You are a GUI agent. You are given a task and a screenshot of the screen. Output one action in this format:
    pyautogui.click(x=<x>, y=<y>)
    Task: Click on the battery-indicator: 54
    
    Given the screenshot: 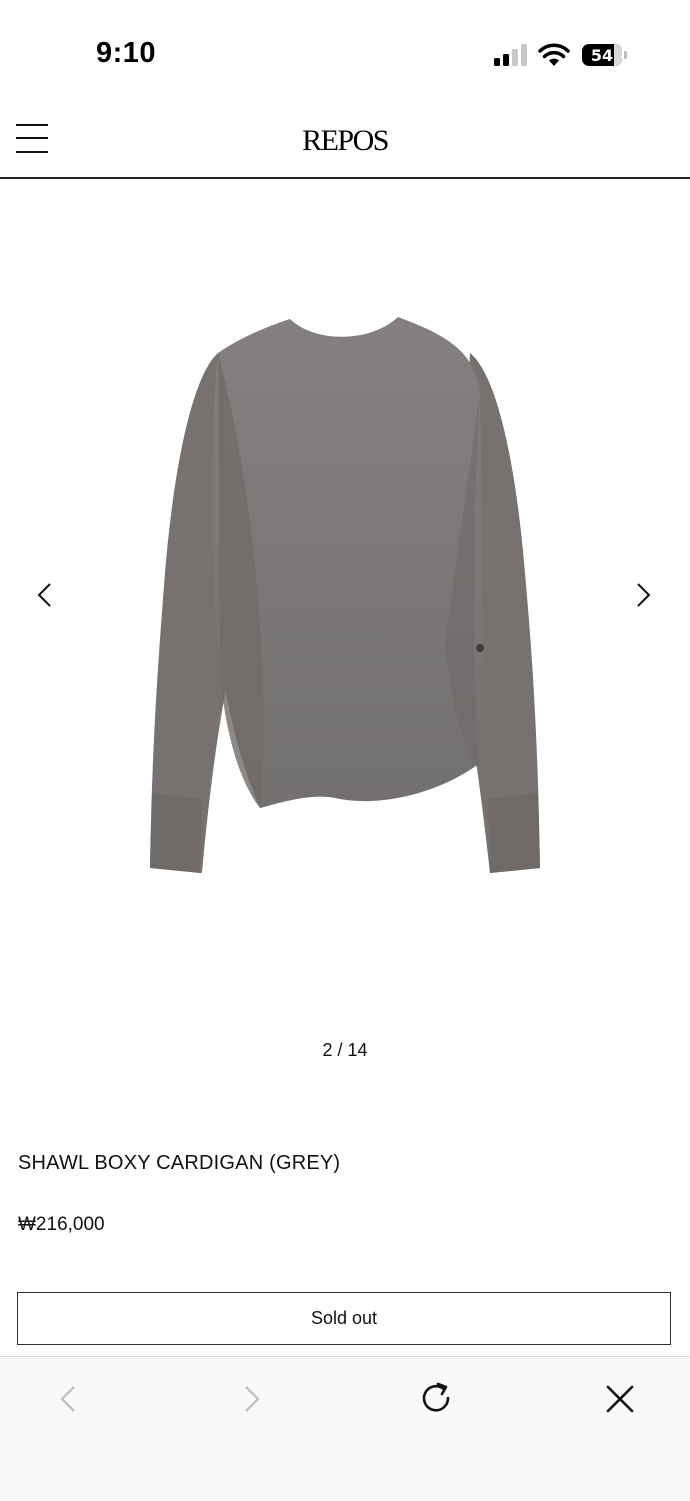 What is the action you would take?
    pyautogui.click(x=602, y=55)
    